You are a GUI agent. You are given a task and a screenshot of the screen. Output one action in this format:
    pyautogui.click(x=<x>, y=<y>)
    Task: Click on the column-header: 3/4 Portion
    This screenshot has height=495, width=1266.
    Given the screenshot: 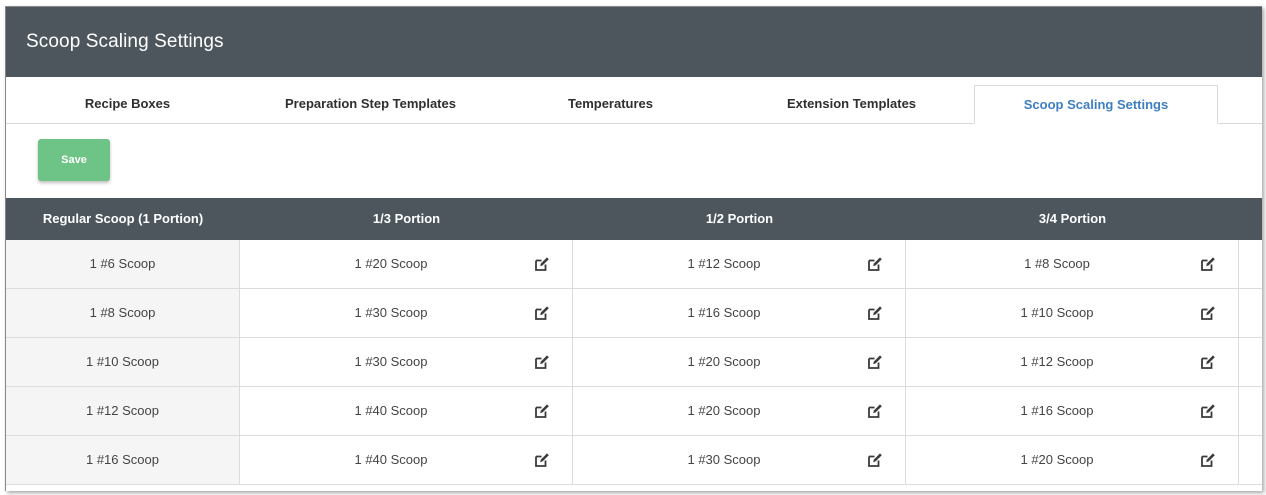 What is the action you would take?
    pyautogui.click(x=1072, y=218)
    